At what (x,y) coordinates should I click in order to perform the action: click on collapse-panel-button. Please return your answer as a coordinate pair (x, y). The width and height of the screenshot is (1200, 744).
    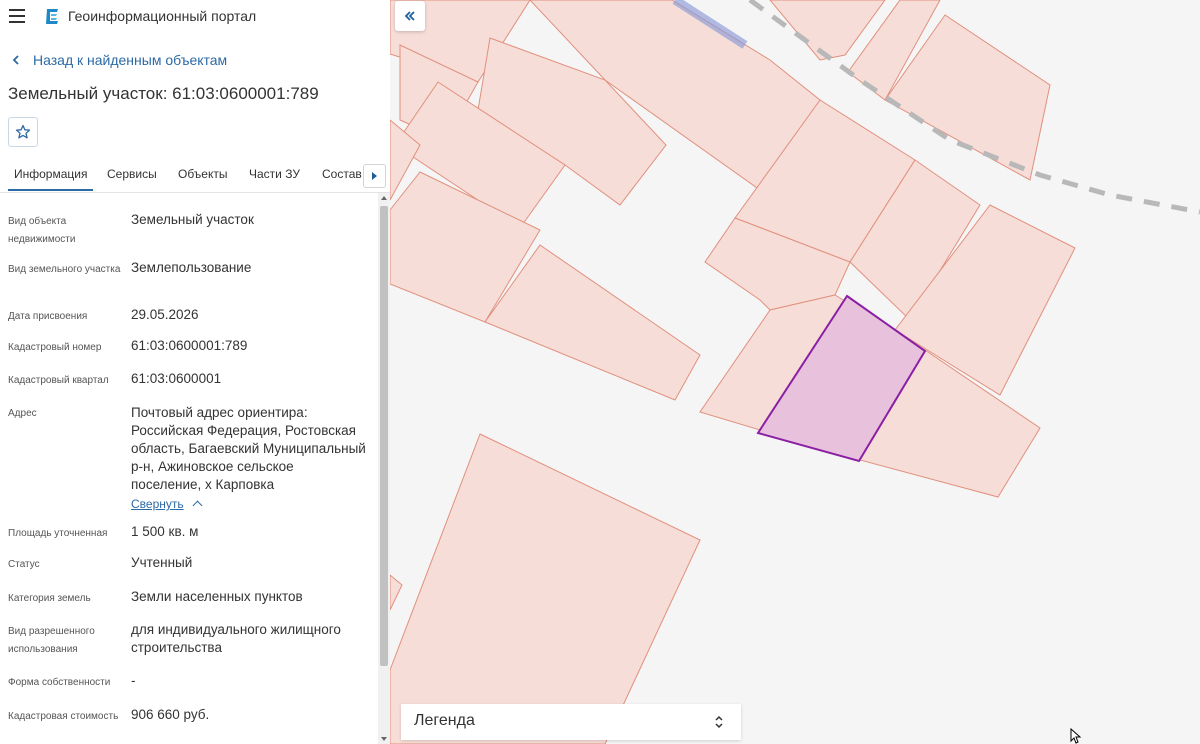
    Looking at the image, I should click on (410, 16).